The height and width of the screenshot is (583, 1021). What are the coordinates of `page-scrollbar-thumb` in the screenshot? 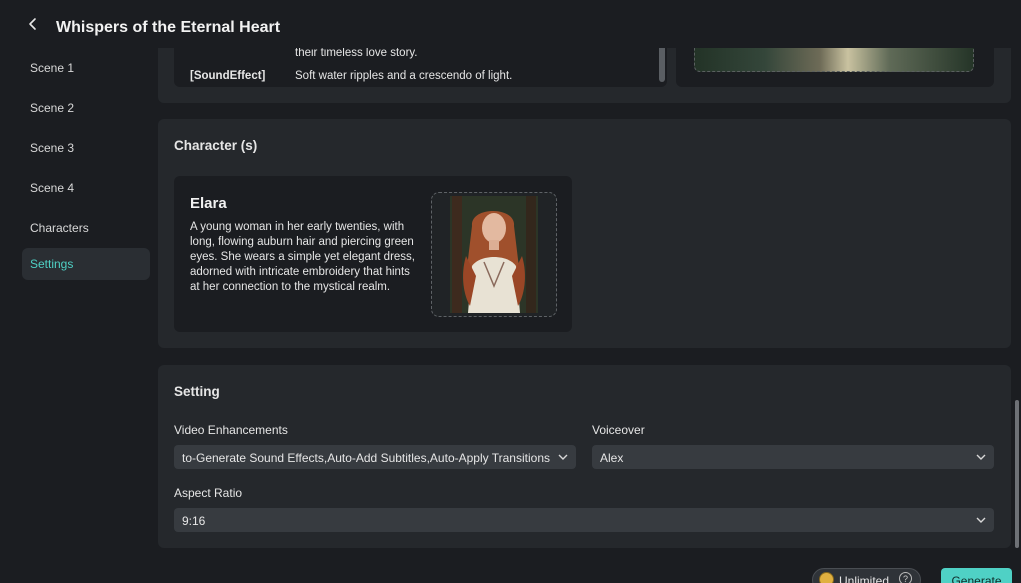 It's located at (1017, 474).